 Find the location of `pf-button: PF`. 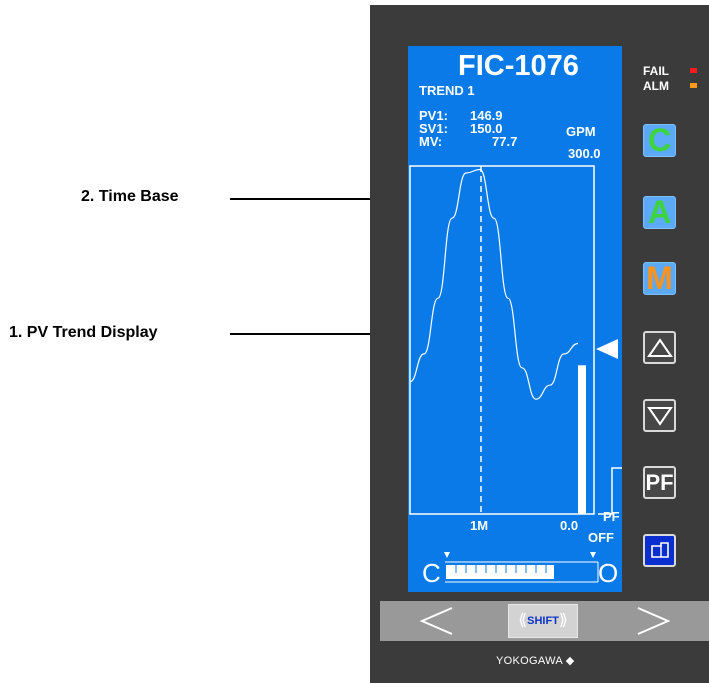

pf-button: PF is located at coordinates (659, 482).